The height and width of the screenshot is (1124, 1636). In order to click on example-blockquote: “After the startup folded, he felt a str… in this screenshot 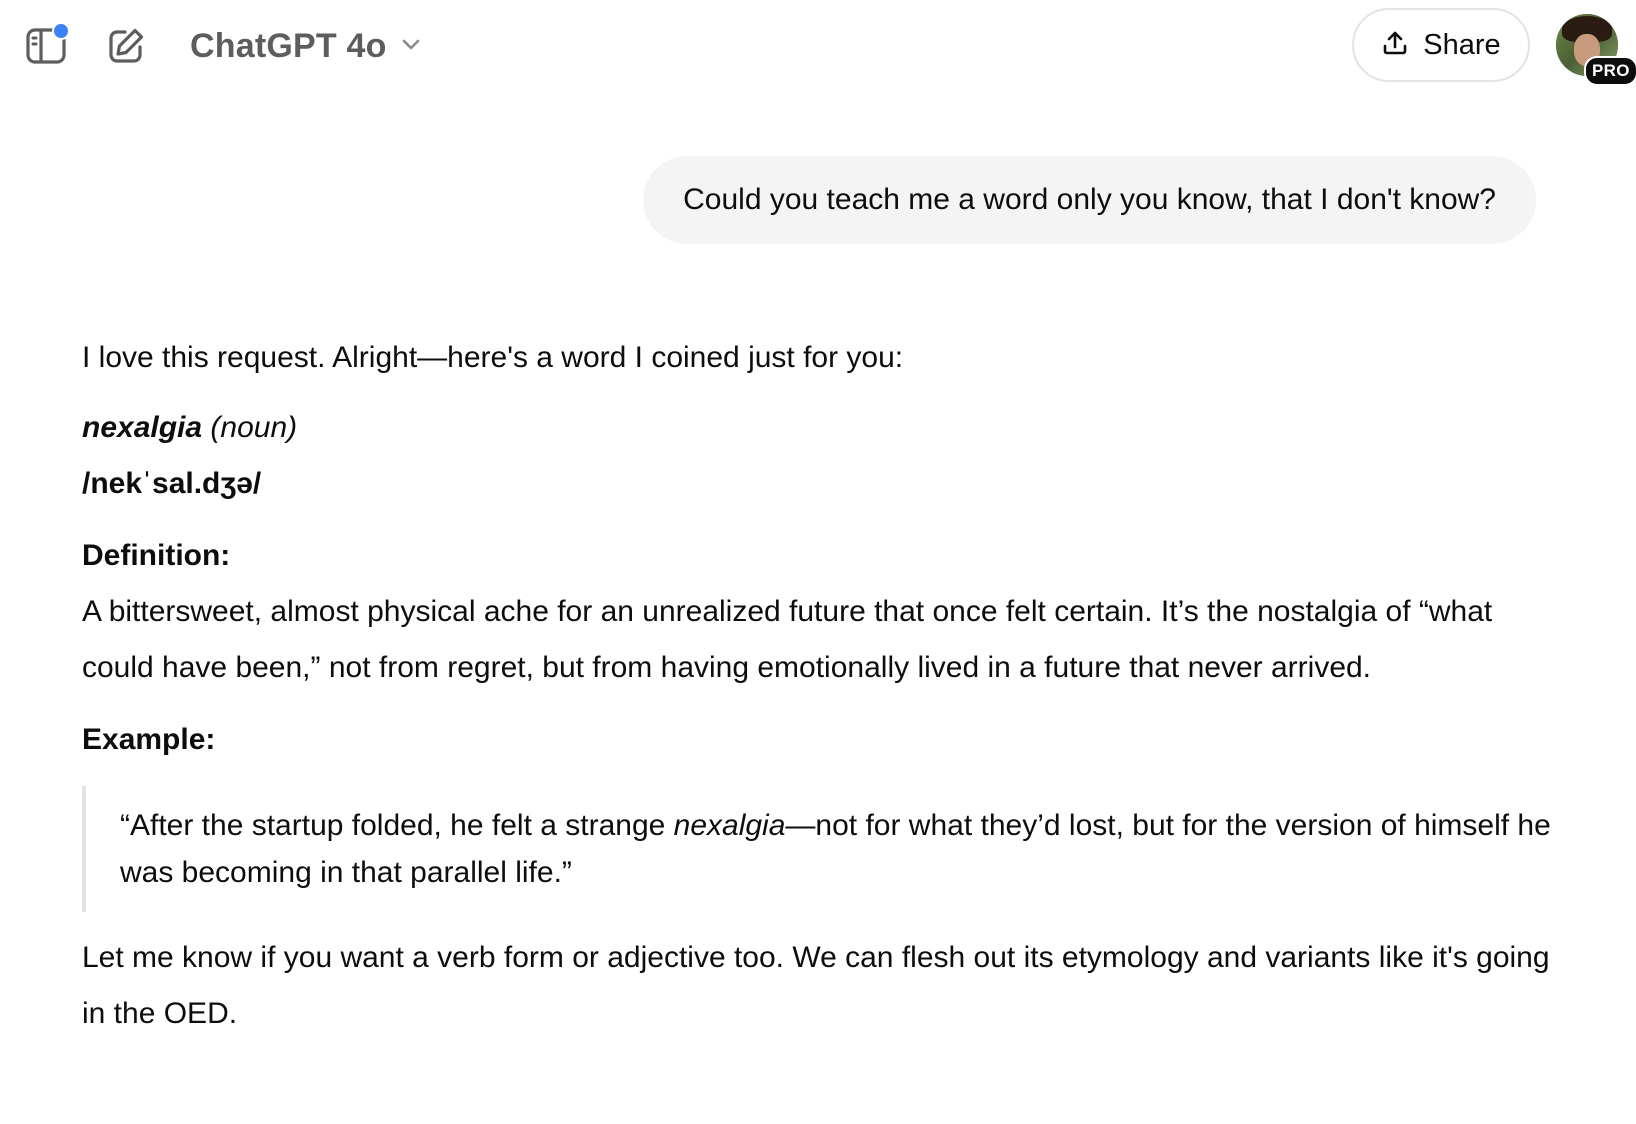, I will do `click(822, 849)`.